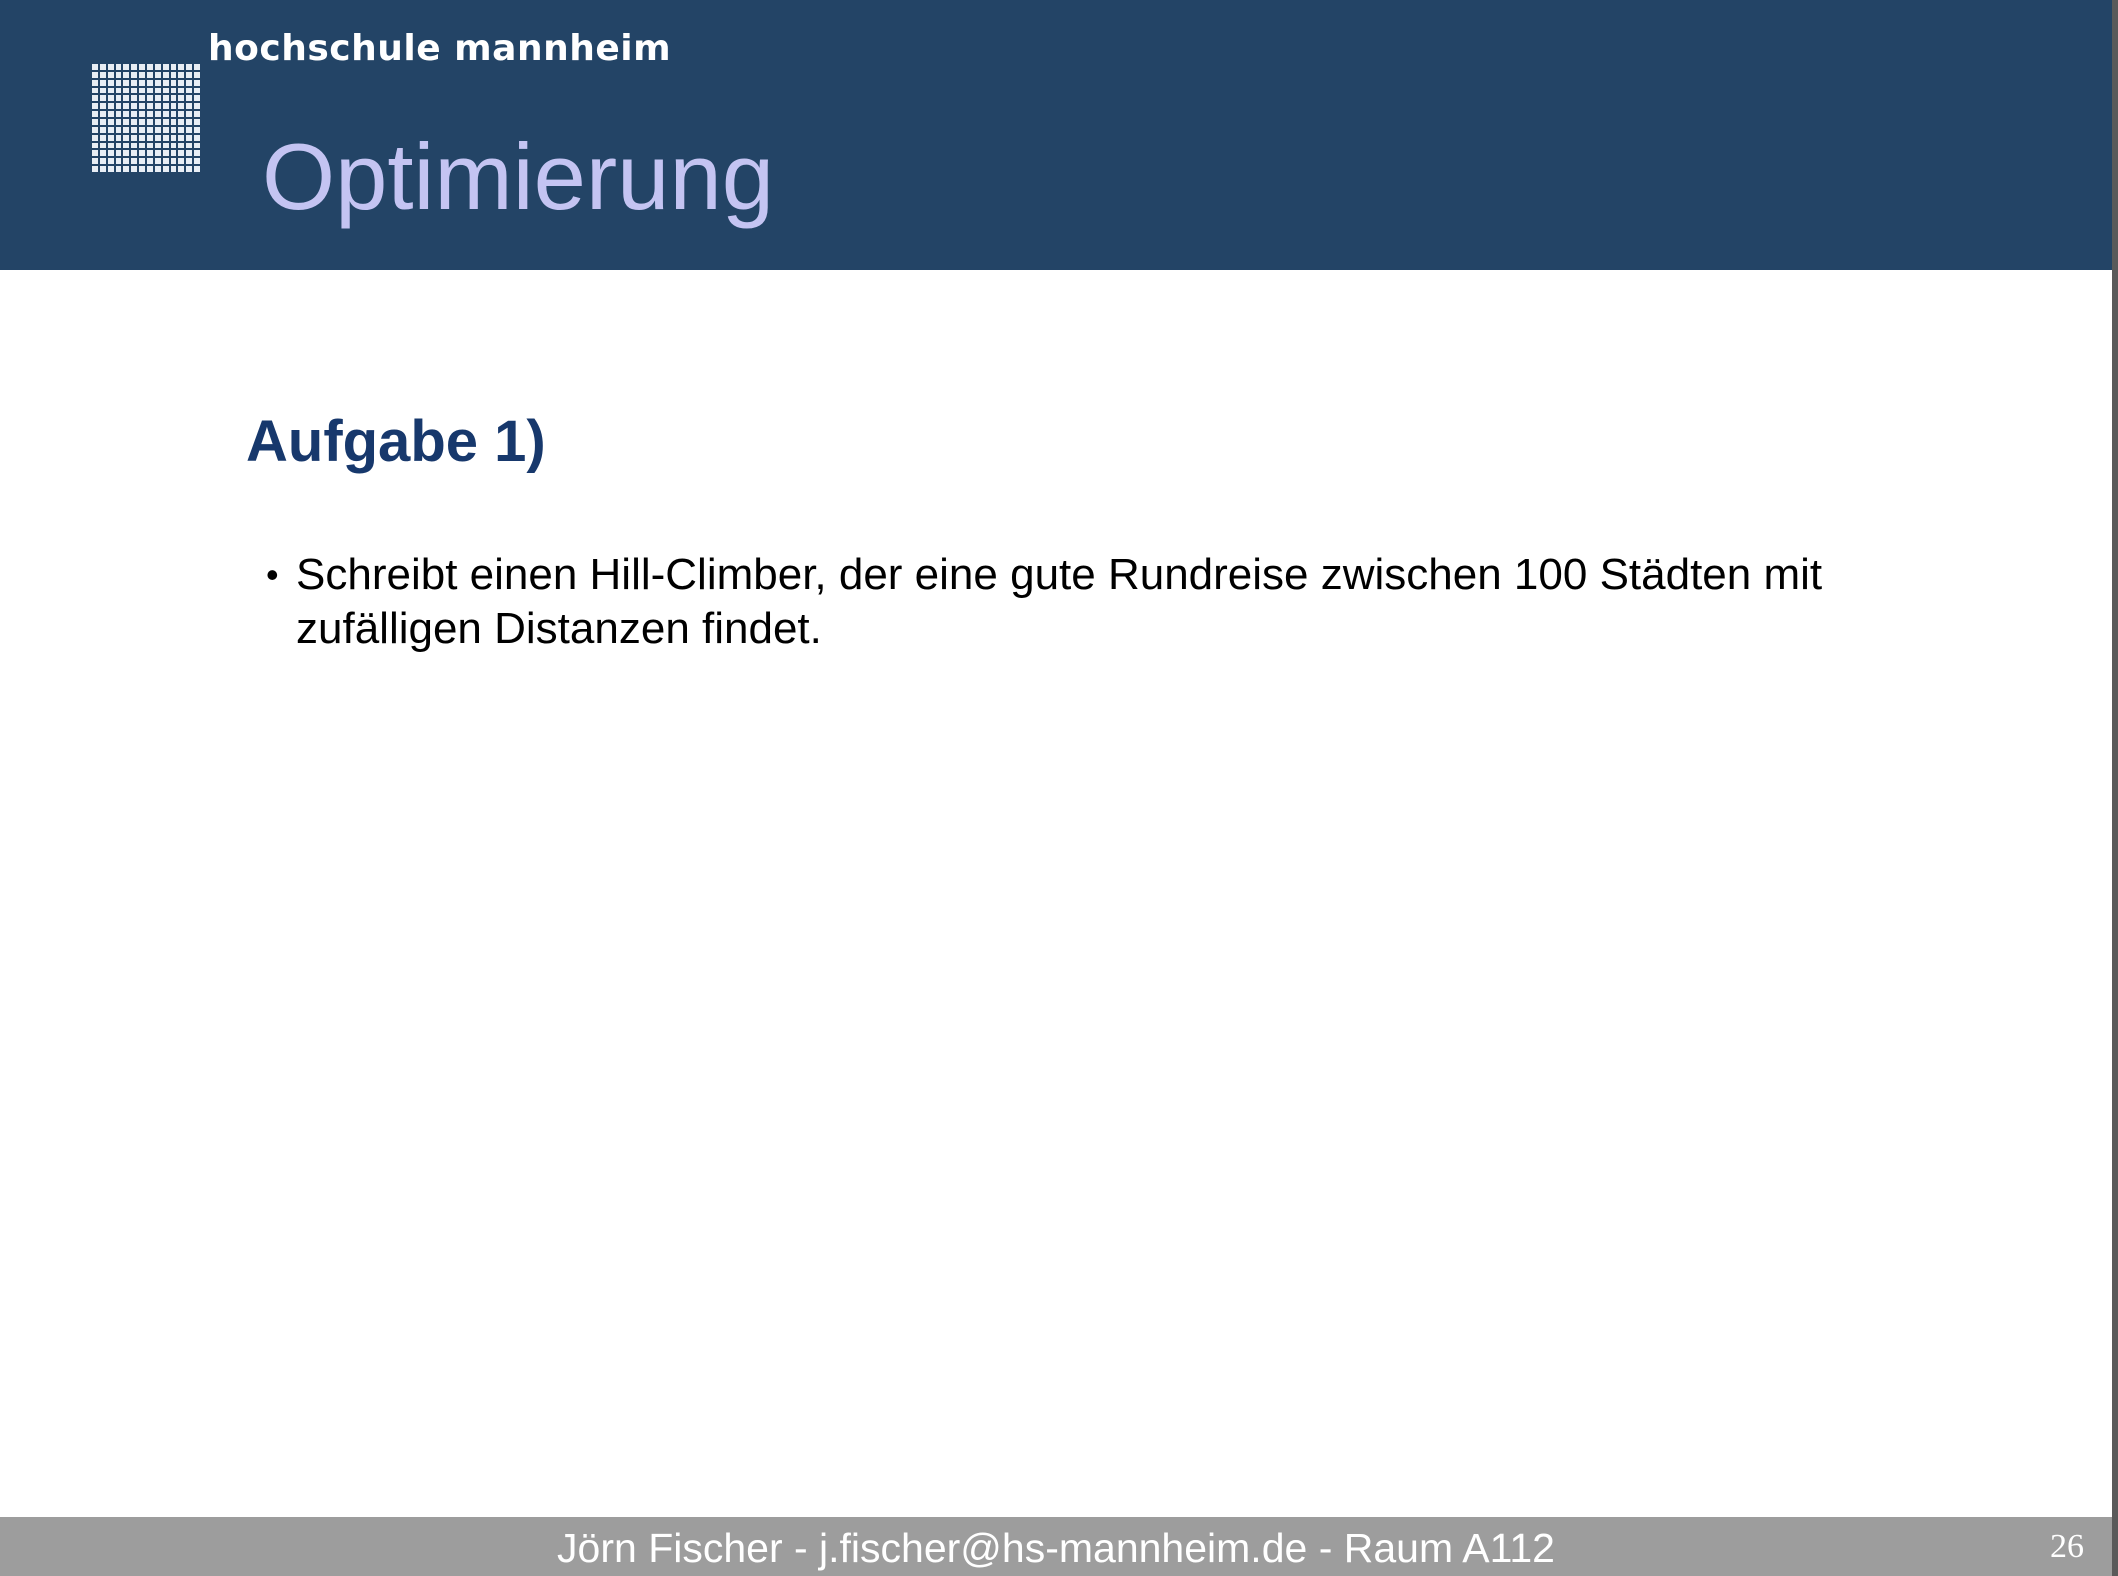  I want to click on section-heading: Aufgabe 1), so click(396, 441).